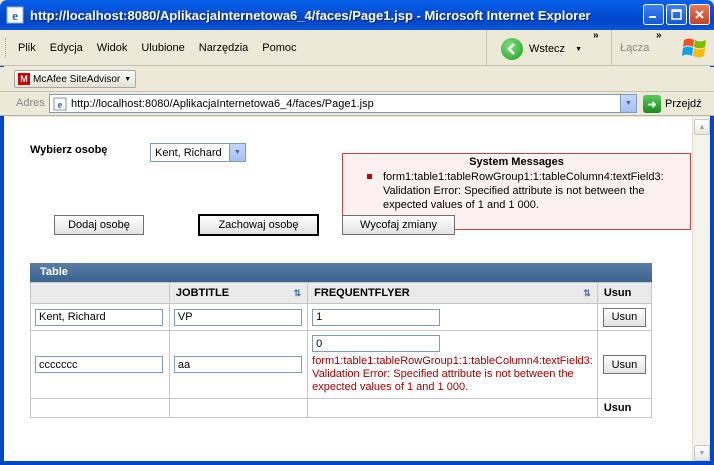 This screenshot has width=714, height=465. I want to click on select-person-label: Wybierz osobę, so click(69, 150).